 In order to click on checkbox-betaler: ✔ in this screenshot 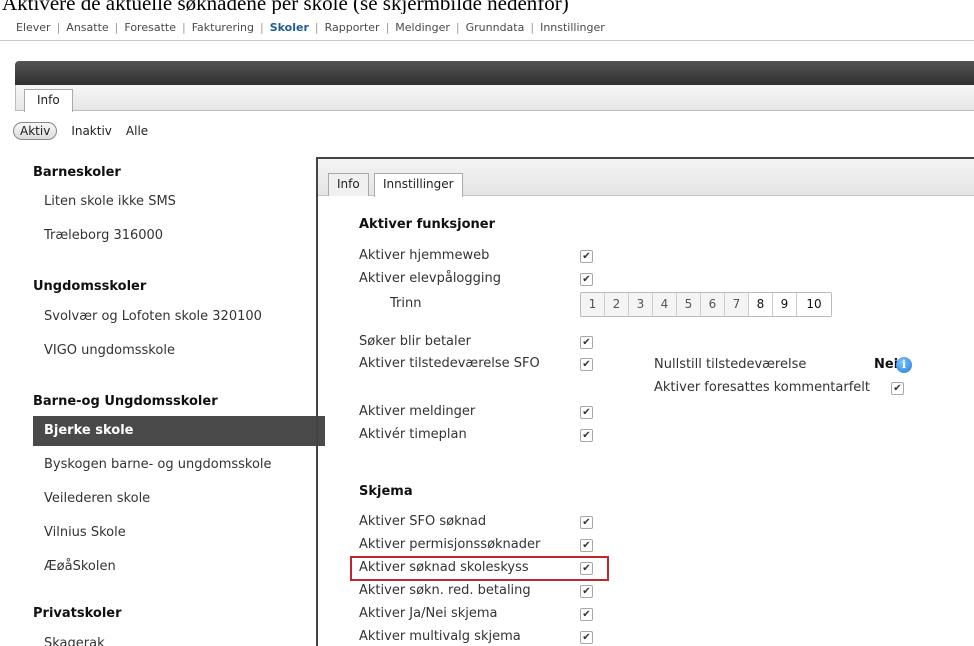, I will do `click(586, 342)`.